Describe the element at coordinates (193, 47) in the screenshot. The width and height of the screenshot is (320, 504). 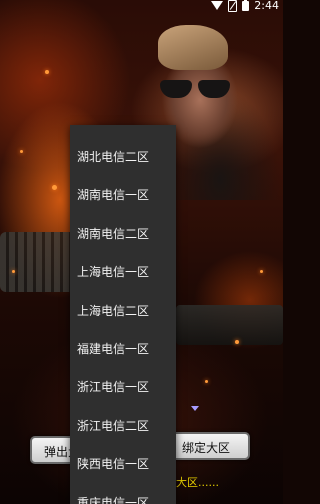
I see `character-hair` at that location.